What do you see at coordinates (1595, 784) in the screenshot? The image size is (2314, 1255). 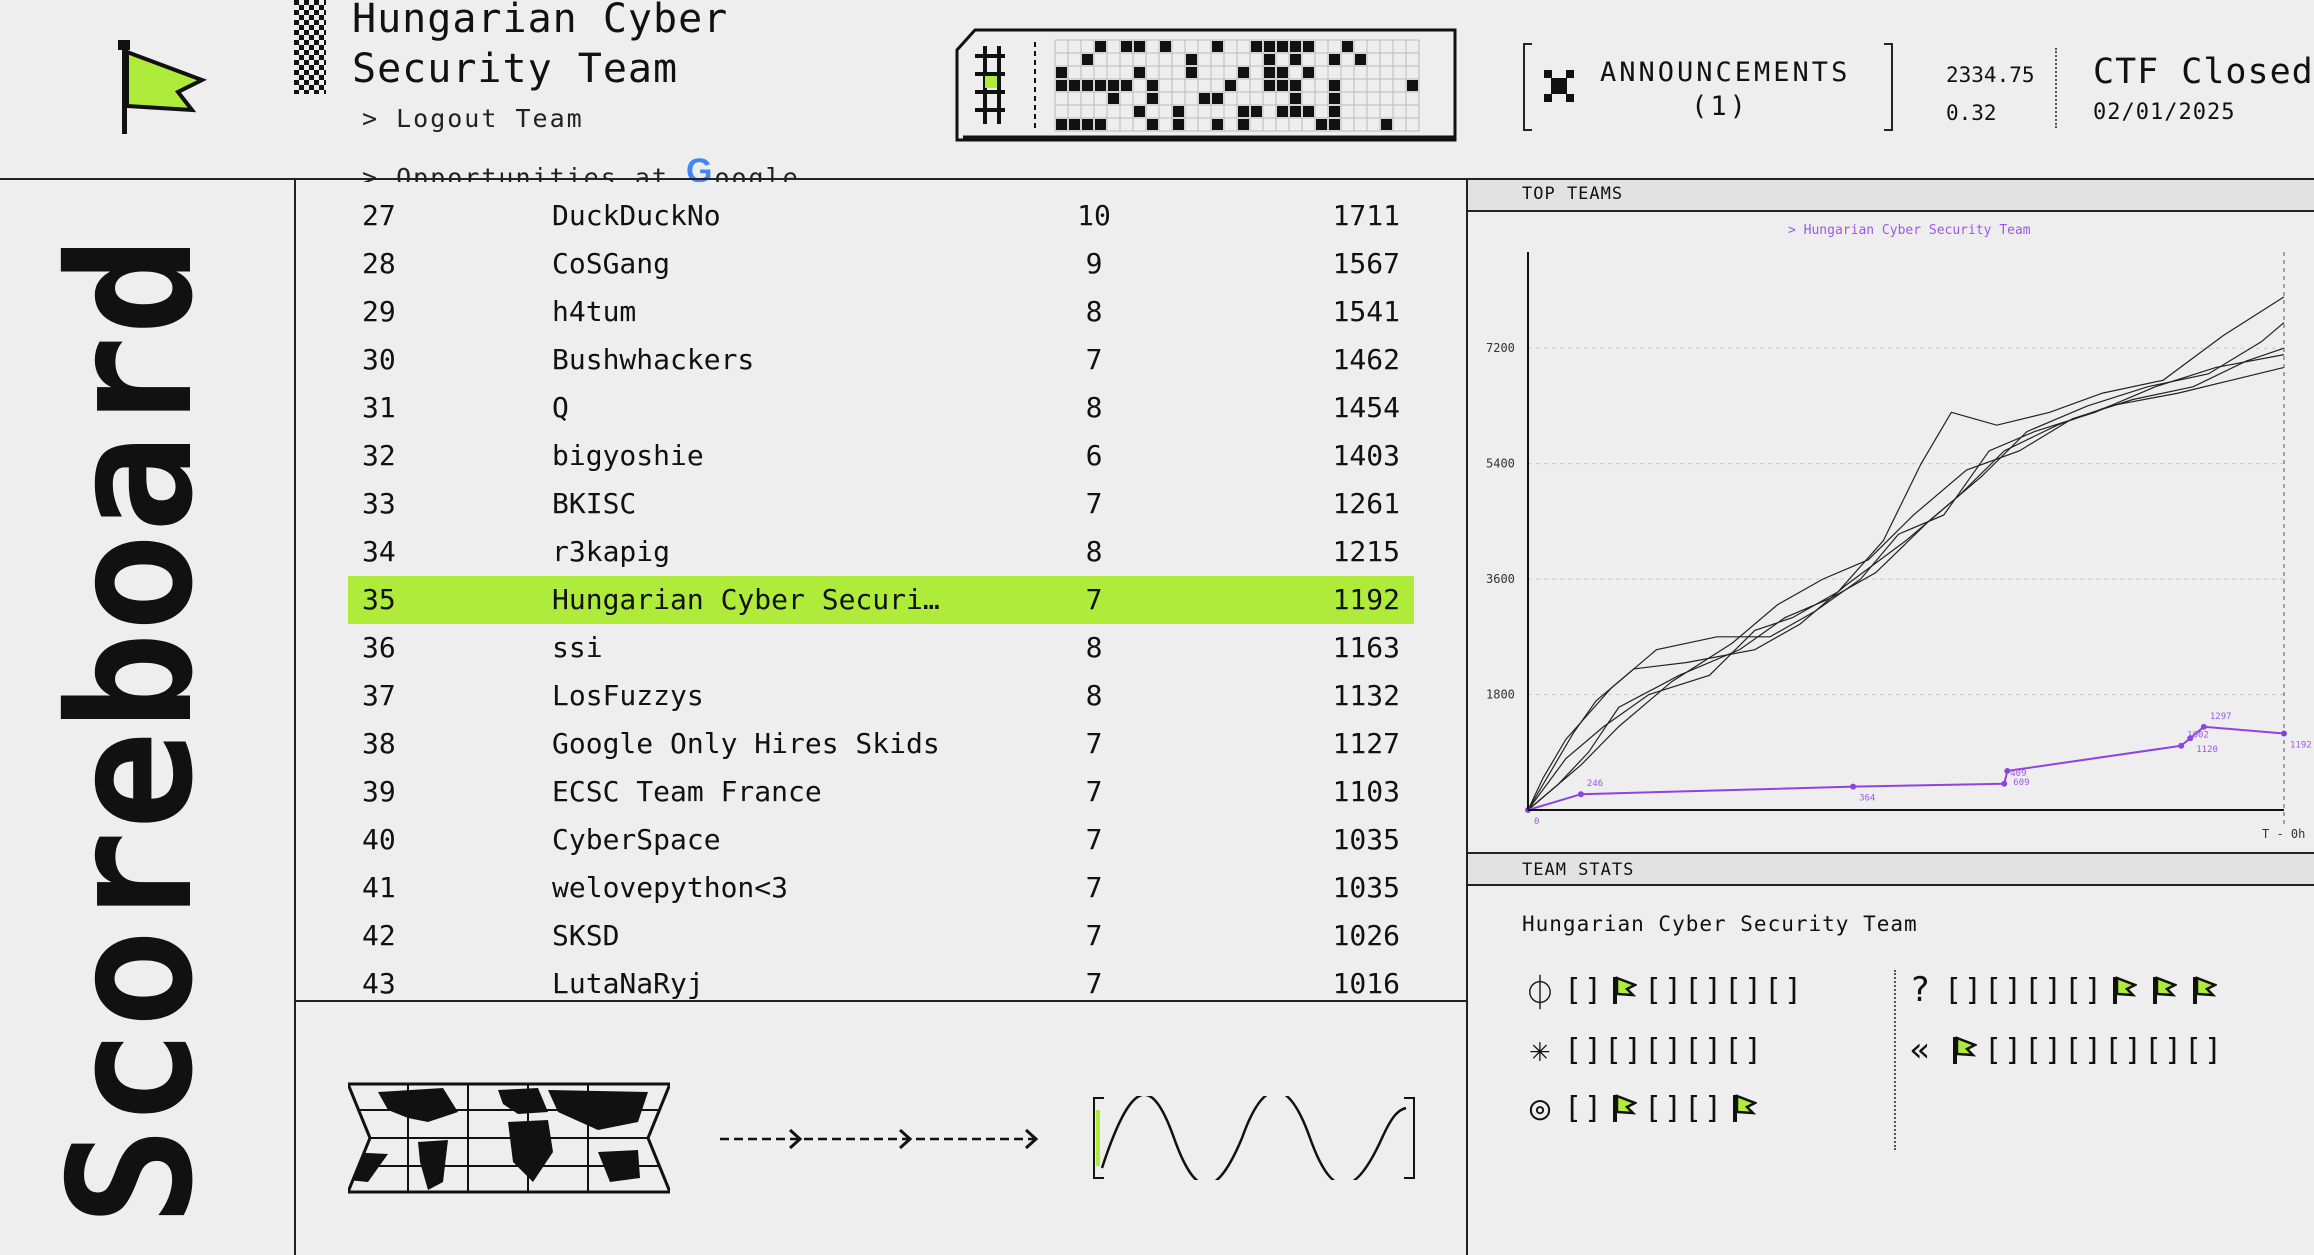 I see `team-point-label: 246` at bounding box center [1595, 784].